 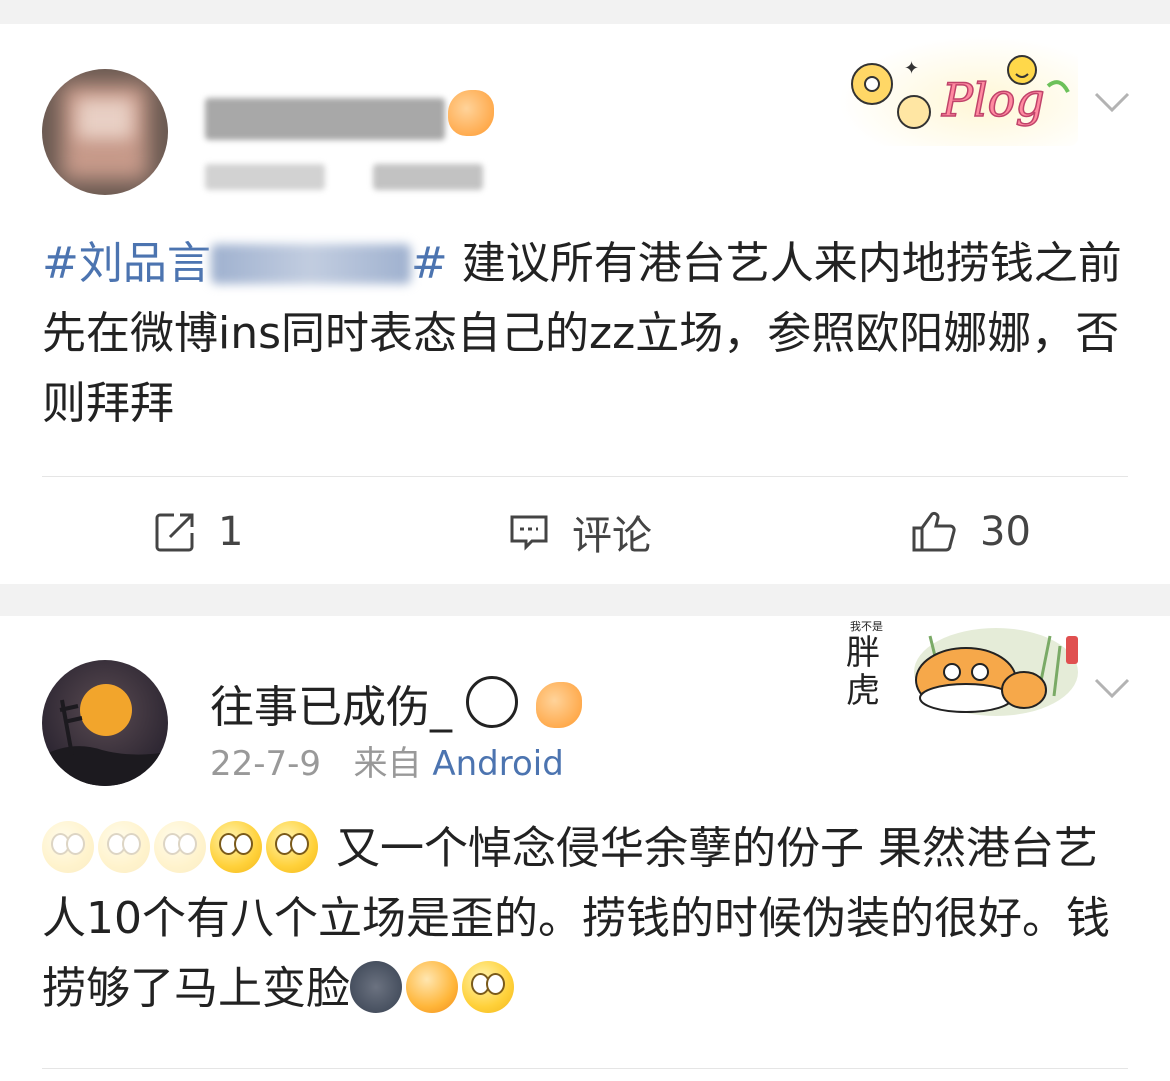 I want to click on plog-sticker: Plog ✦, so click(x=958, y=91).